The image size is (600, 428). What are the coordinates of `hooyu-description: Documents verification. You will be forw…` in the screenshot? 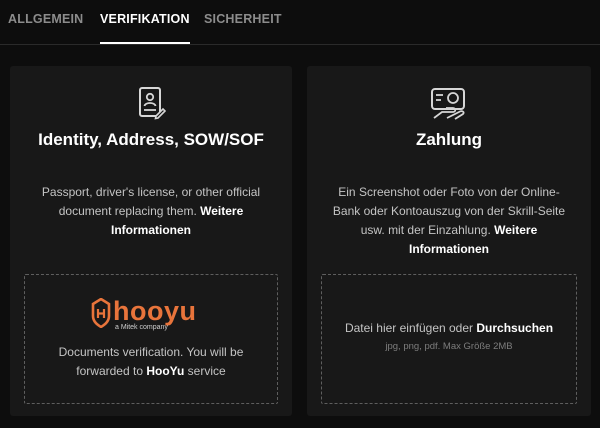 It's located at (151, 362).